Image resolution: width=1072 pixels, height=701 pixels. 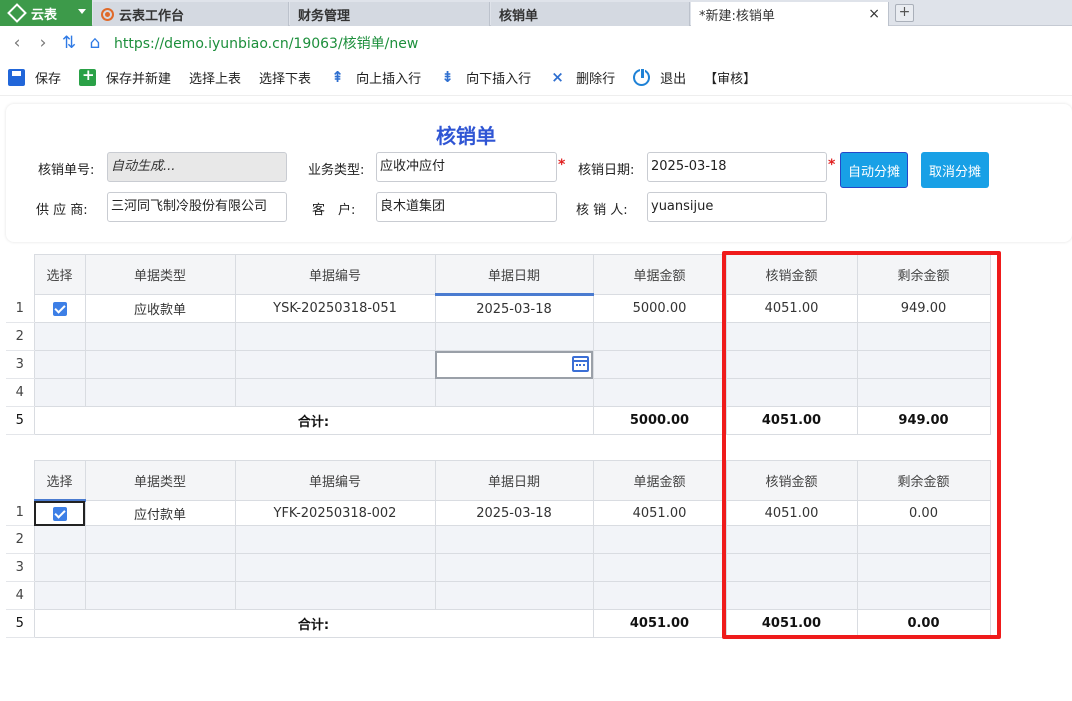 What do you see at coordinates (46, 13) in the screenshot?
I see `app-logo-tab: 云表` at bounding box center [46, 13].